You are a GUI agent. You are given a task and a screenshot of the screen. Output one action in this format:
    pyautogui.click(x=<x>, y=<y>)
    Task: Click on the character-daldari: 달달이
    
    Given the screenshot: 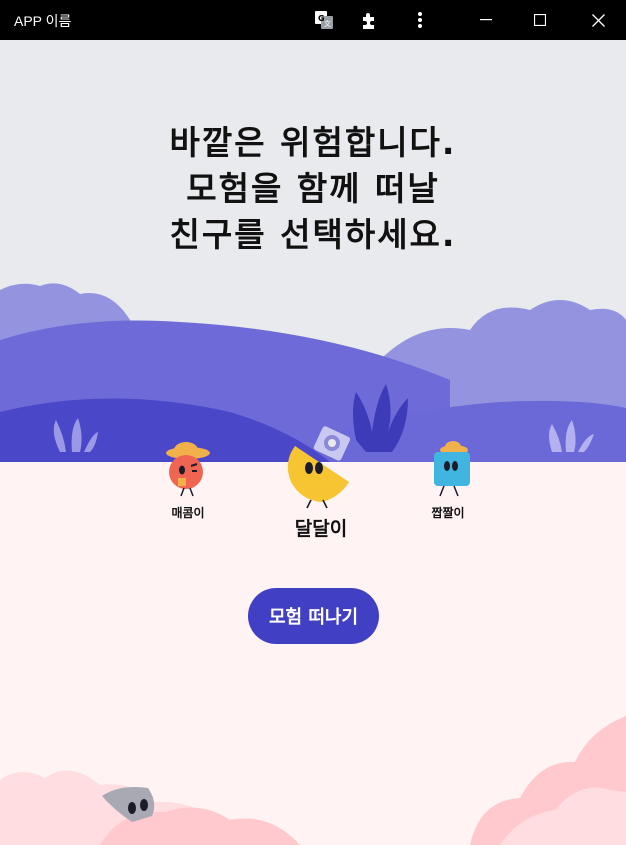 What is the action you would take?
    pyautogui.click(x=321, y=483)
    